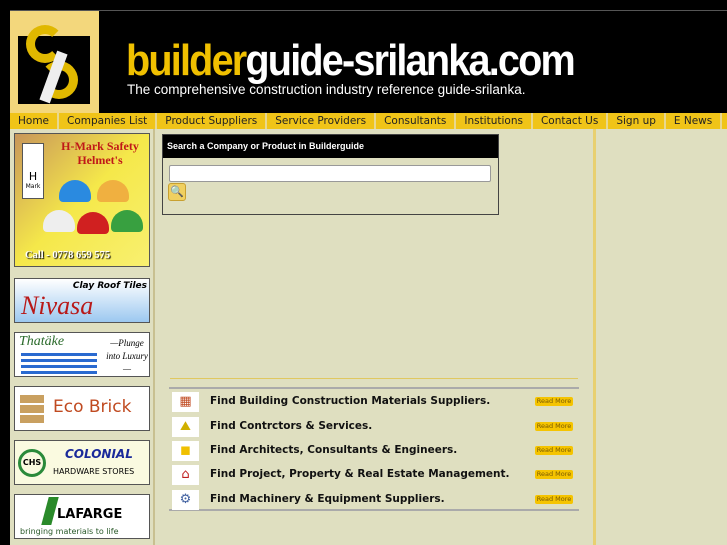 Image resolution: width=727 pixels, height=545 pixels. I want to click on brick-icon, so click(32, 409).